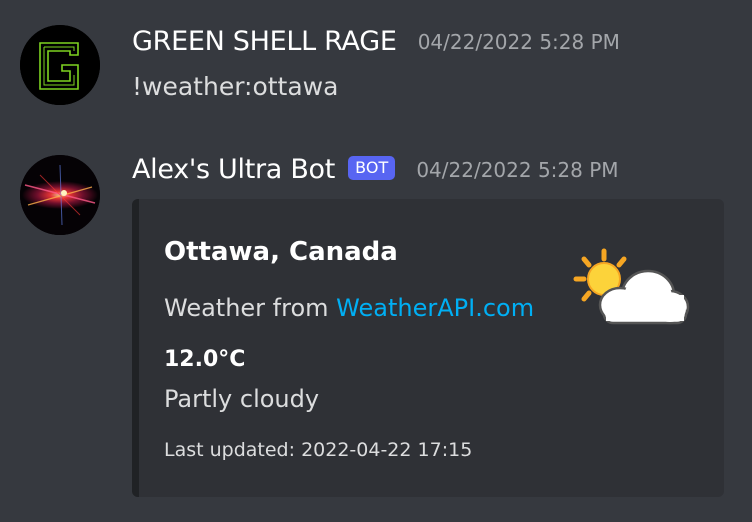 This screenshot has height=522, width=752. Describe the element at coordinates (435, 308) in the screenshot. I see `weatherapi-link: WeatherAPI.com` at that location.